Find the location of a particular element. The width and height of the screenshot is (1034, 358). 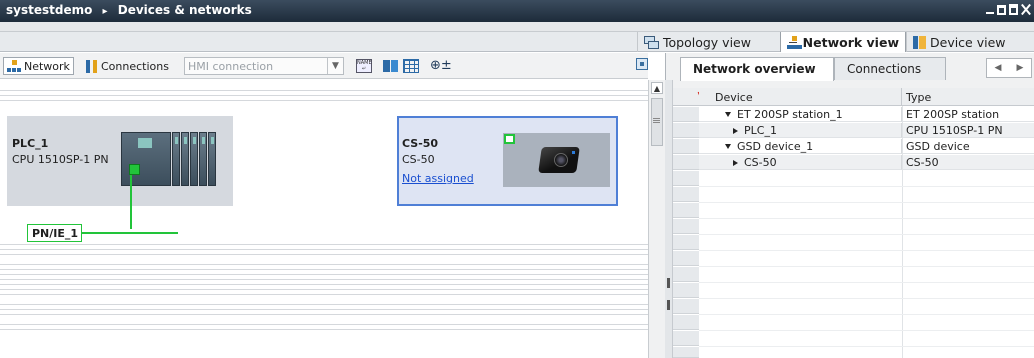

tab-topology-label: Topology view is located at coordinates (707, 42).